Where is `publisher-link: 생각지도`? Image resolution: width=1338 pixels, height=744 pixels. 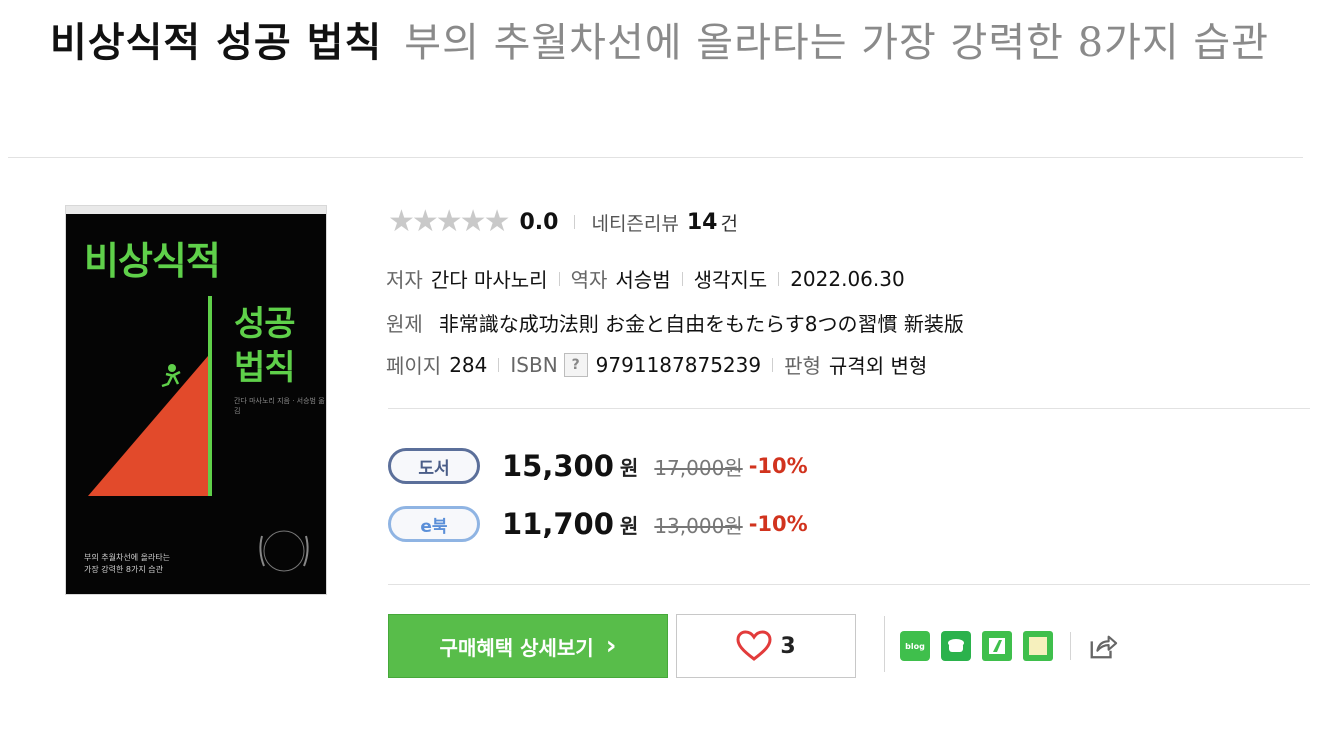
publisher-link: 생각지도 is located at coordinates (731, 278).